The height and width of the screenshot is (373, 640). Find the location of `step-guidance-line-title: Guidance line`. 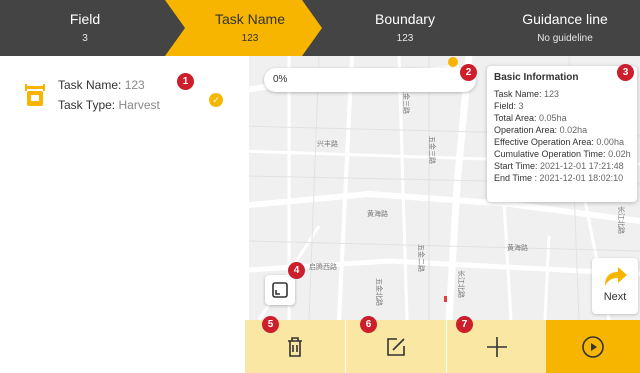

step-guidance-line-title: Guidance line is located at coordinates (565, 19).